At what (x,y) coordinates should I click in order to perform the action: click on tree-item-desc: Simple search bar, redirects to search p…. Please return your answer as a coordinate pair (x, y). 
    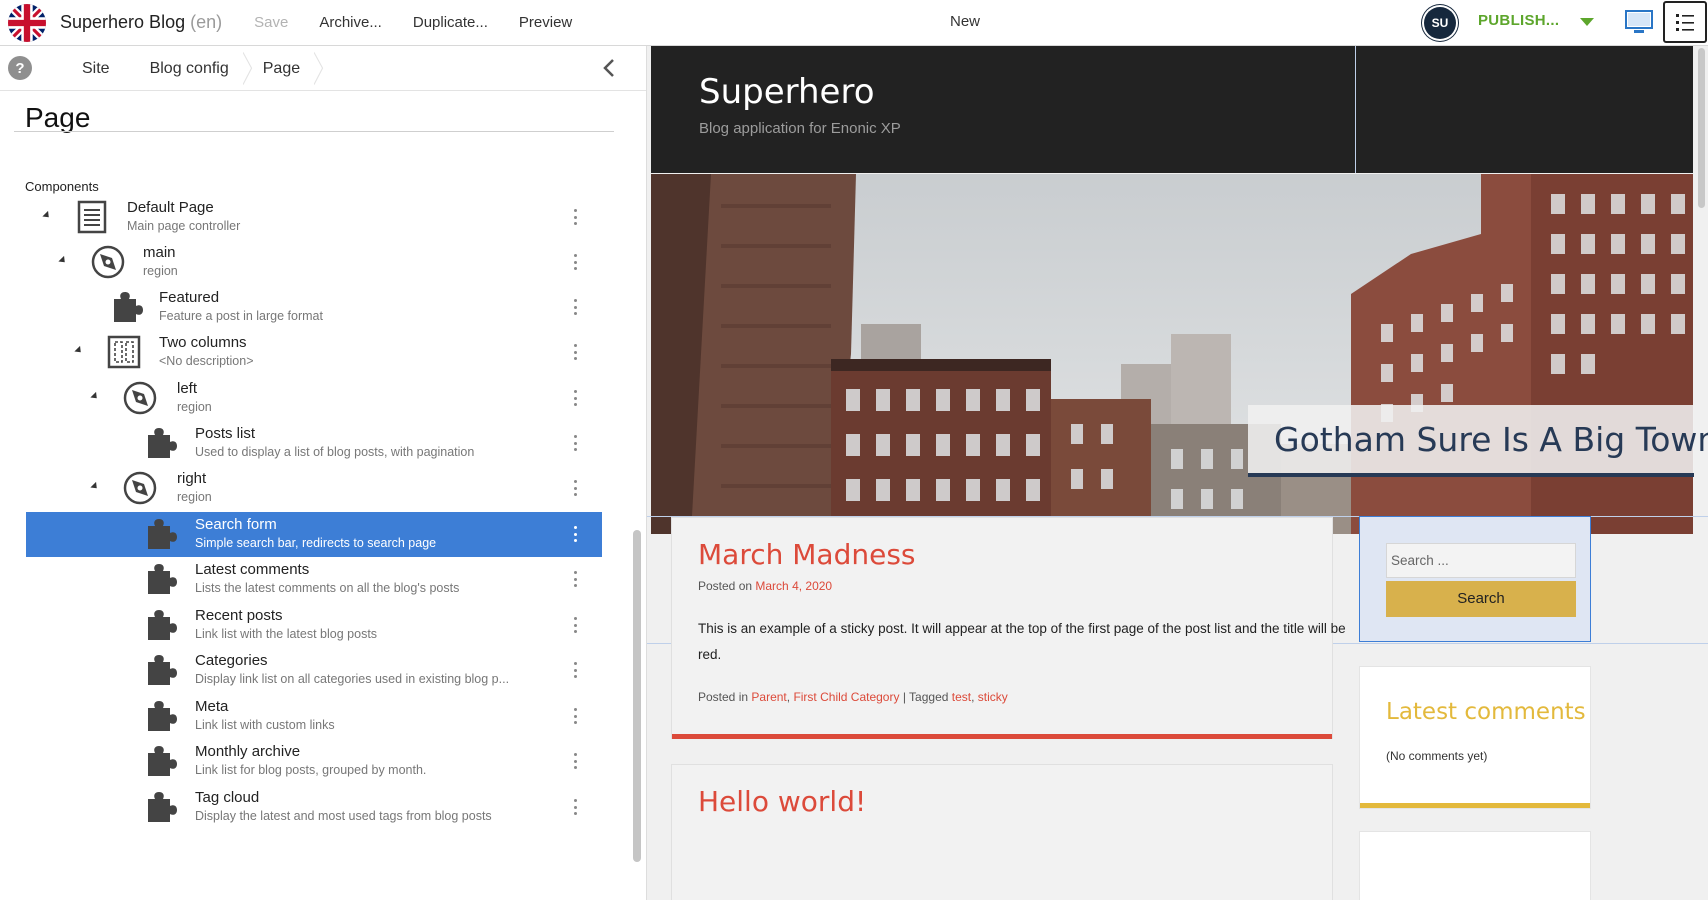
    Looking at the image, I should click on (316, 543).